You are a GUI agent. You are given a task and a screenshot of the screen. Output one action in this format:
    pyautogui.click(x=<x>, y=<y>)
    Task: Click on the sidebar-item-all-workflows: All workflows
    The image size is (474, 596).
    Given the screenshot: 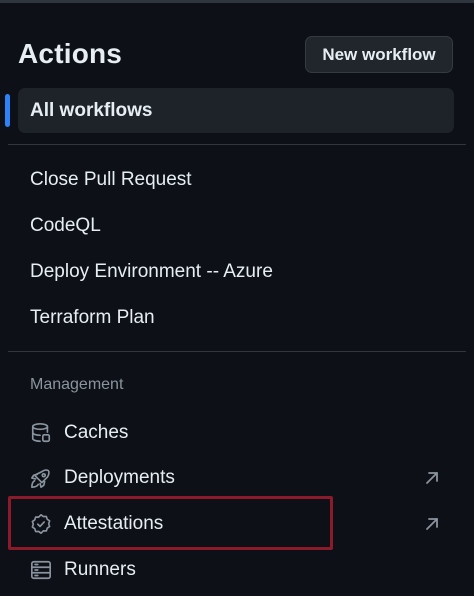 What is the action you would take?
    pyautogui.click(x=236, y=110)
    